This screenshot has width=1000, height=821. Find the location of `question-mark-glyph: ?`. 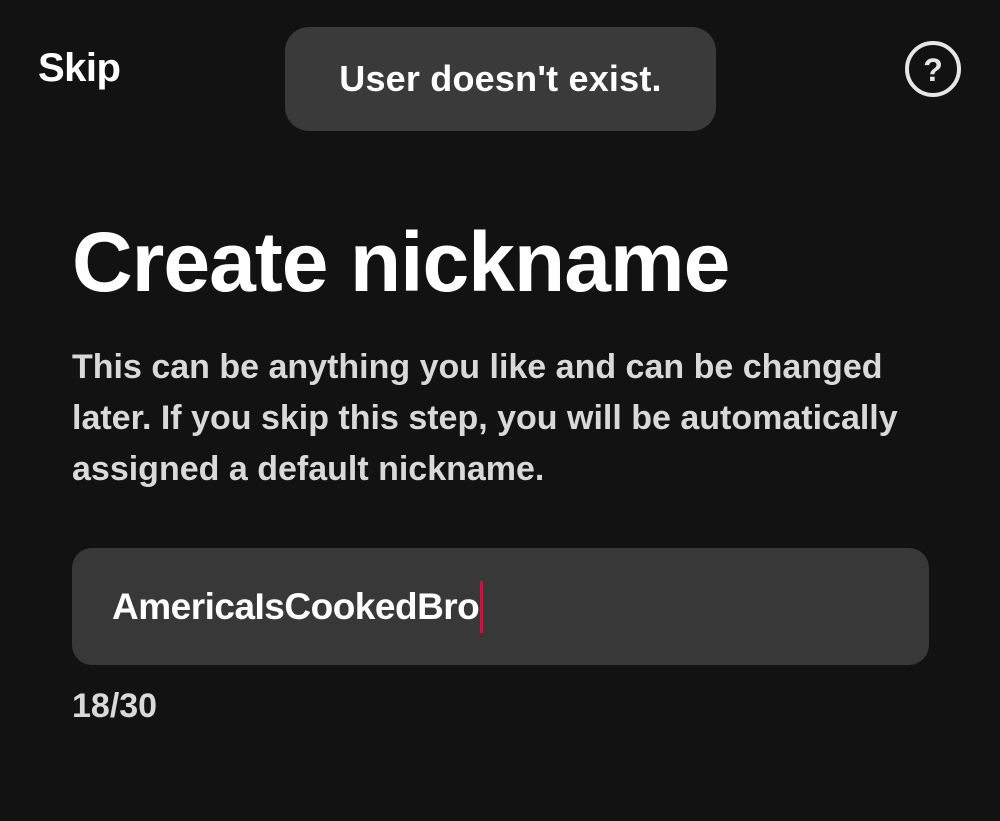

question-mark-glyph: ? is located at coordinates (933, 69).